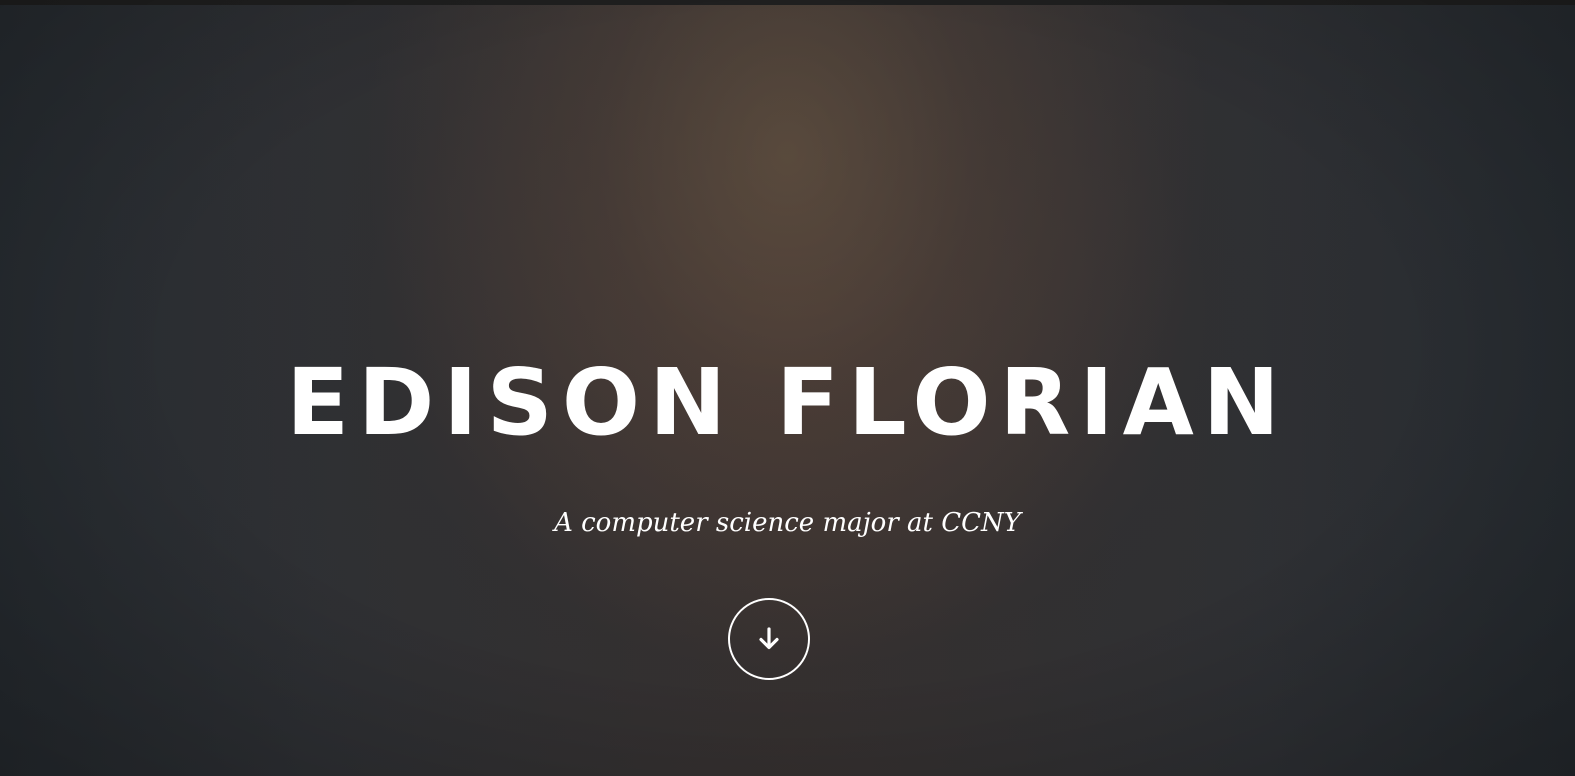 The image size is (1575, 776). Describe the element at coordinates (787, 523) in the screenshot. I see `hero-subtitle: A computer science major at CCNY` at that location.